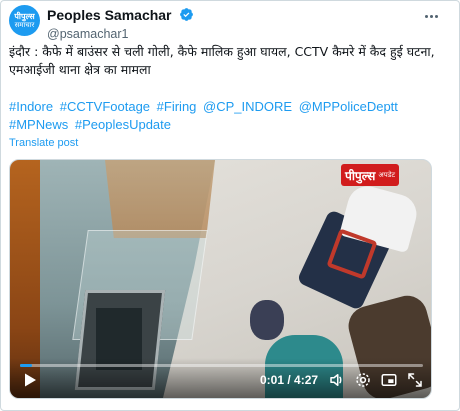 The height and width of the screenshot is (411, 460). I want to click on author-handle: @psamachar1, so click(120, 34).